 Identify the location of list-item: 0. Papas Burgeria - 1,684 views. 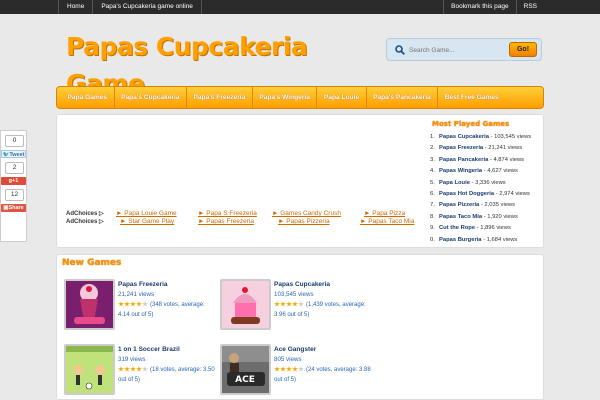
(486, 240).